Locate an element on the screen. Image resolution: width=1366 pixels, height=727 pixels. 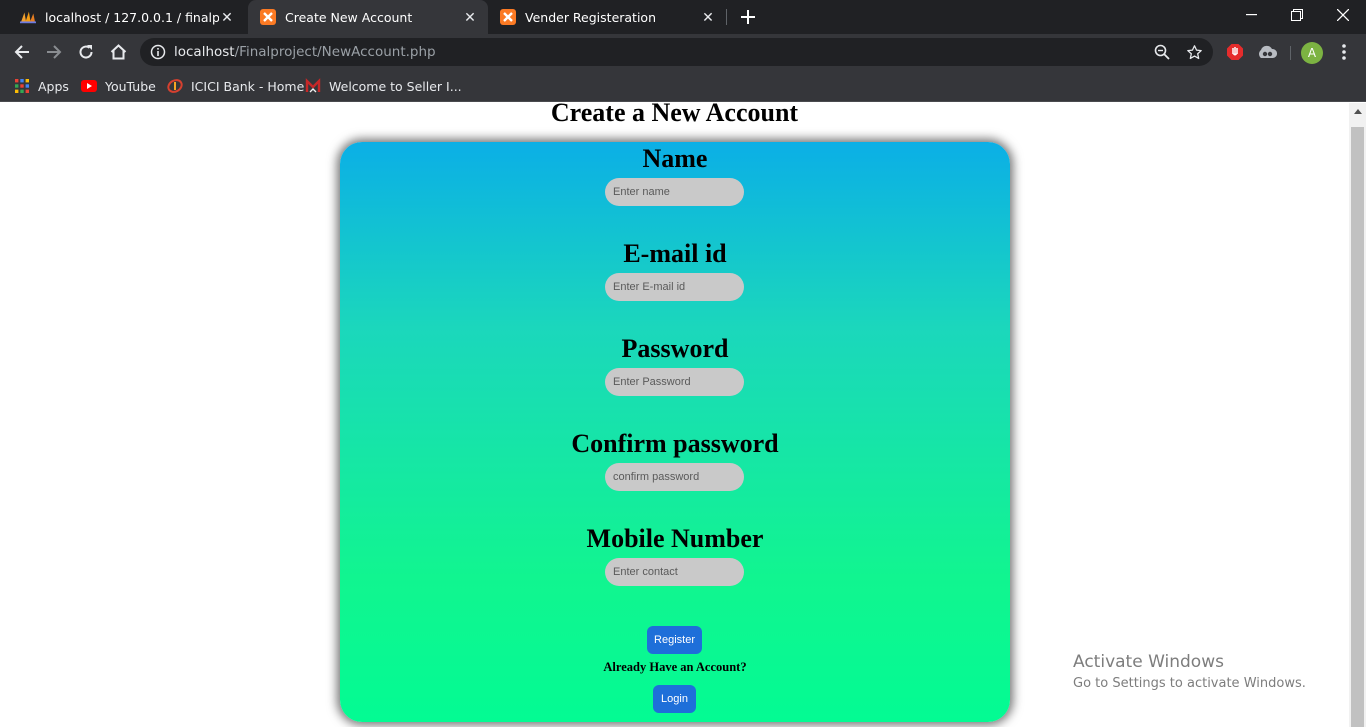
bookmark-icici: ICICI Bank - Home is located at coordinates (235, 86).